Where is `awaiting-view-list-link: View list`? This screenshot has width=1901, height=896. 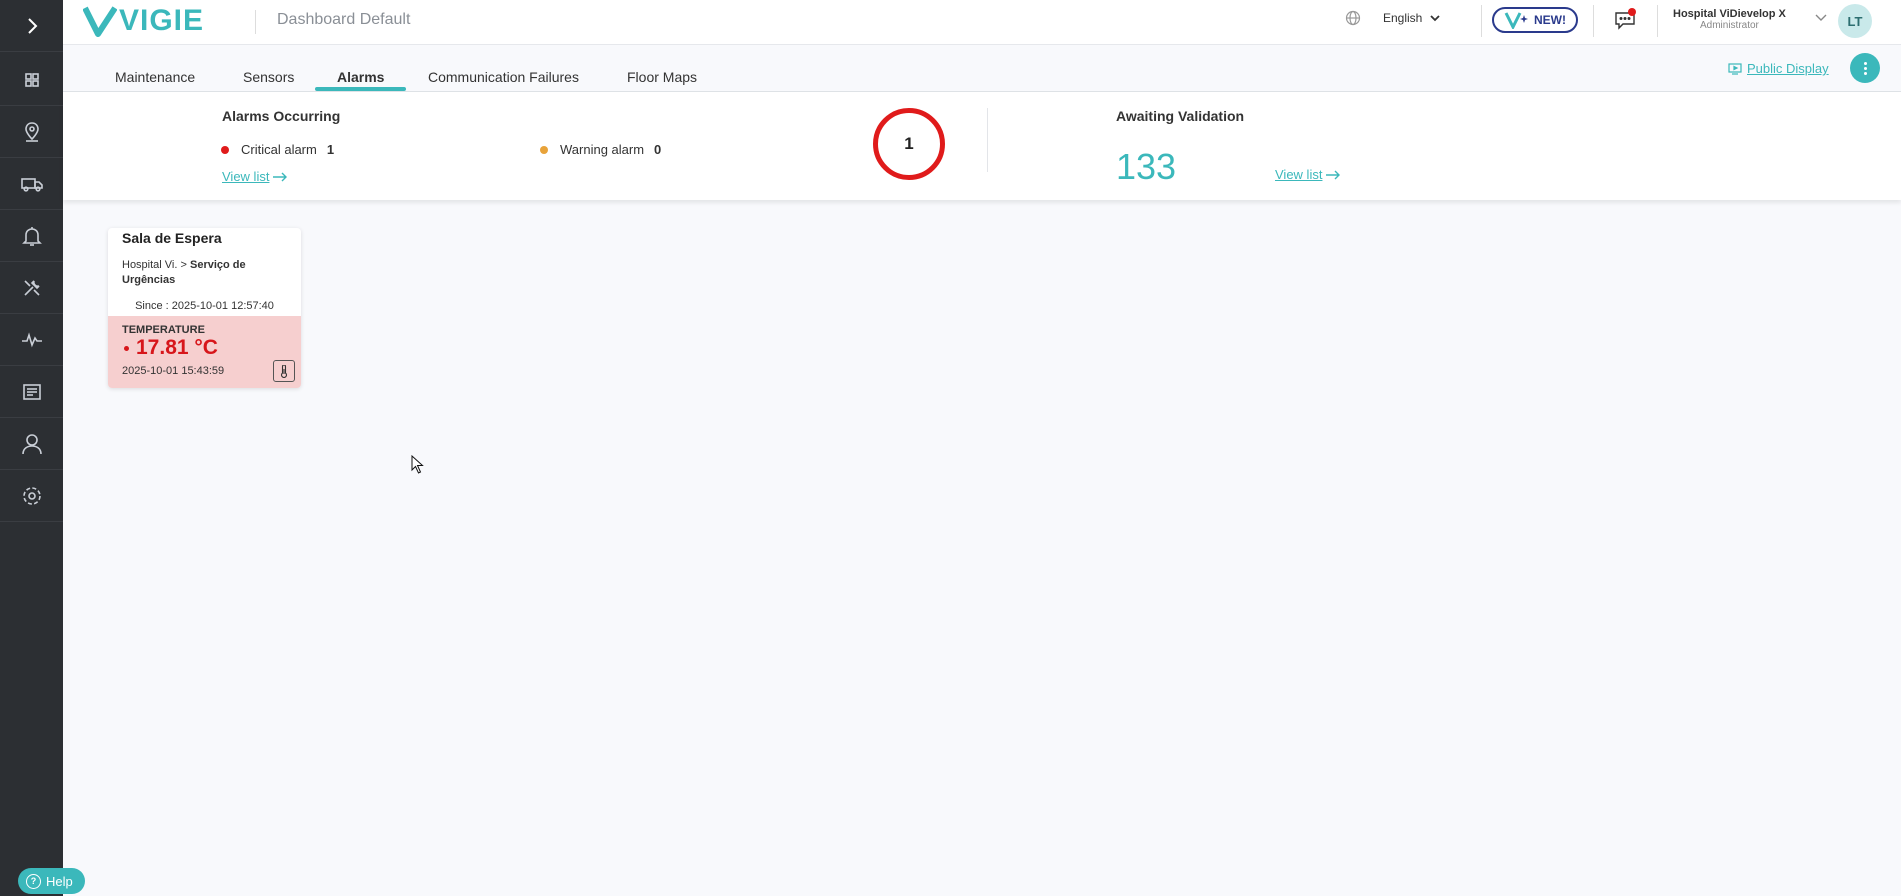 awaiting-view-list-link: View list is located at coordinates (1308, 174).